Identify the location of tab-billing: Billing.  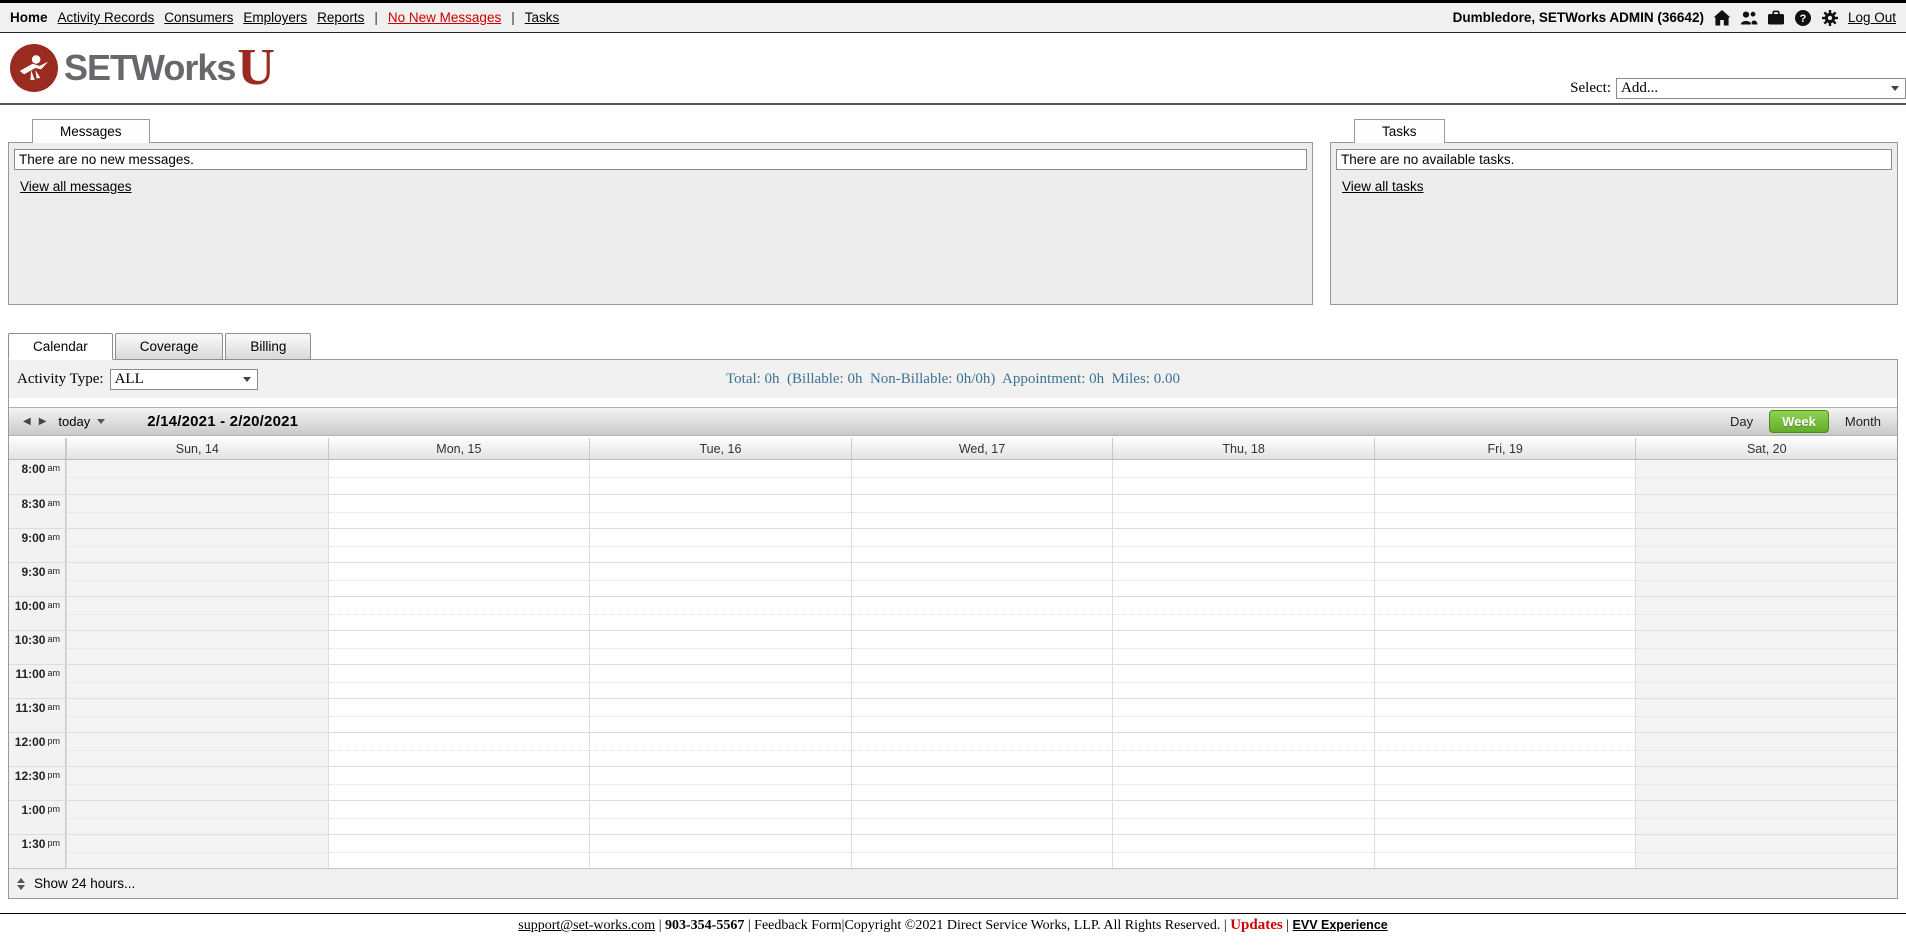
(268, 346).